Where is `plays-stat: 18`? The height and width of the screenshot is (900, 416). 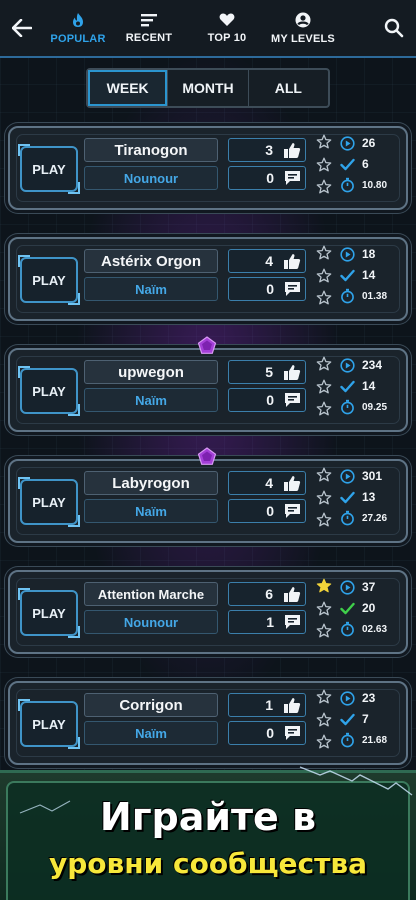 plays-stat: 18 is located at coordinates (371, 254).